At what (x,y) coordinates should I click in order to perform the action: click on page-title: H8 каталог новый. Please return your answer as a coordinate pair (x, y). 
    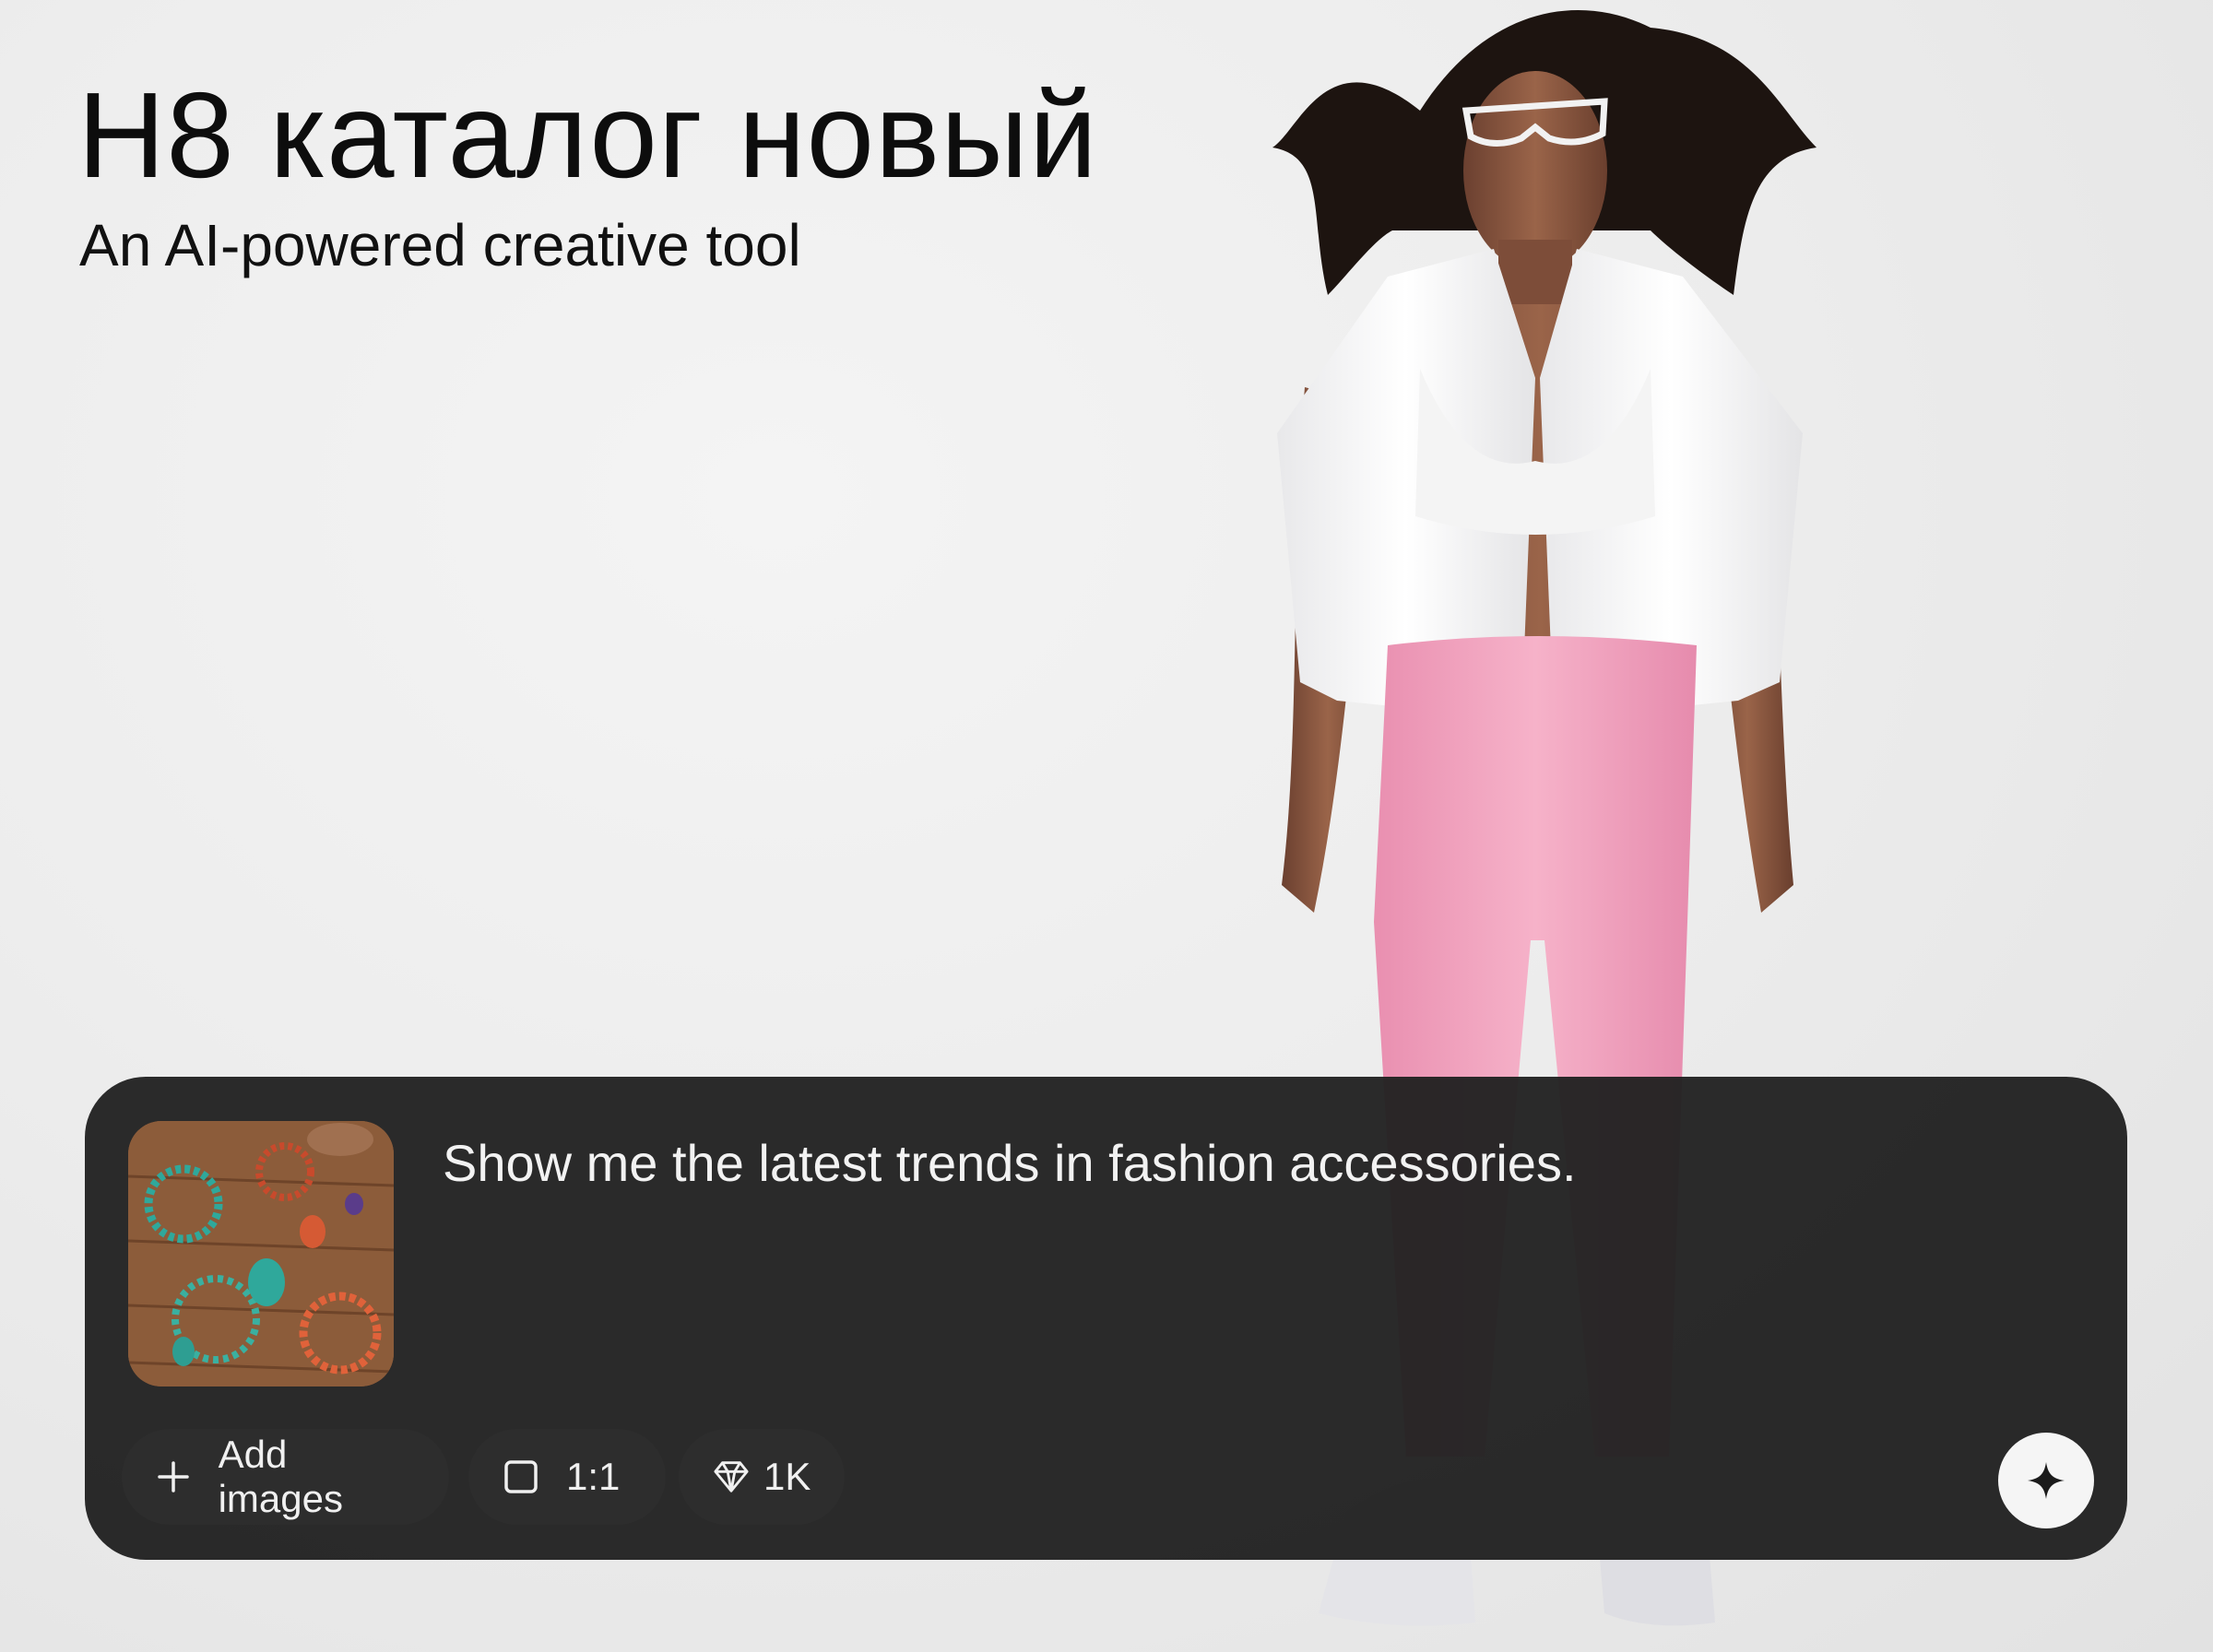
    Looking at the image, I should click on (587, 135).